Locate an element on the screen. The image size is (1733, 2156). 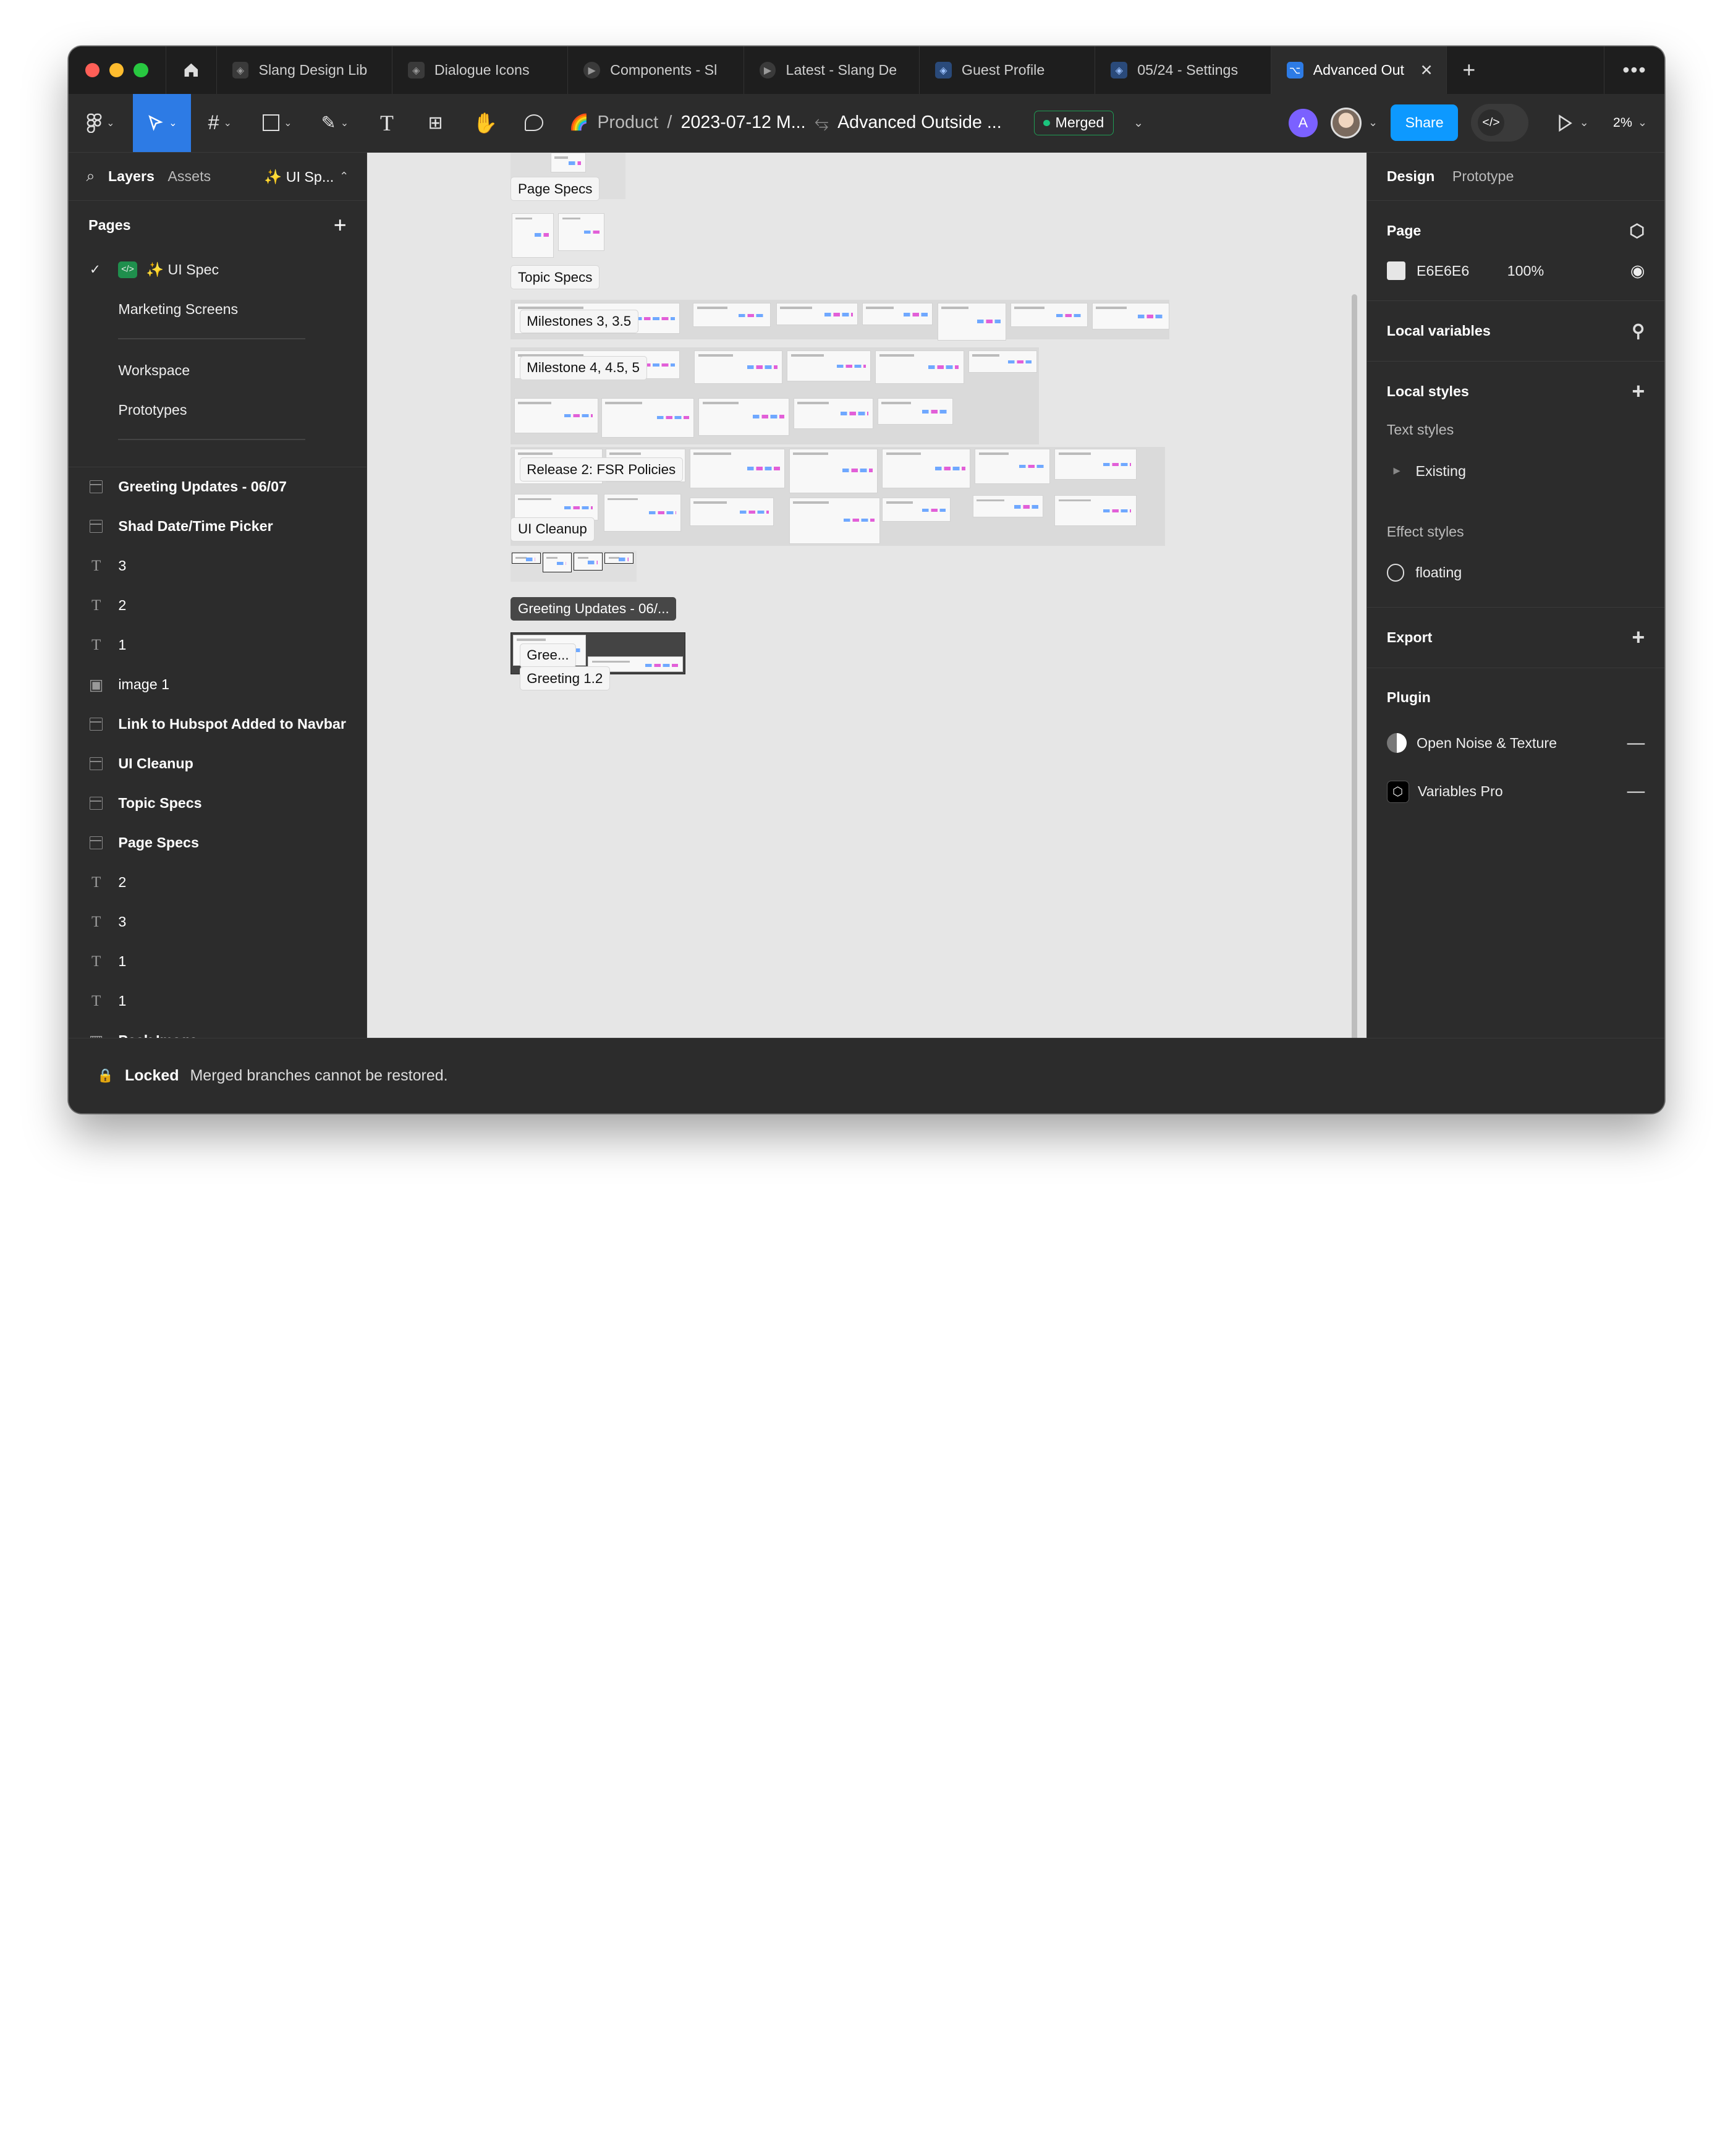
page-specs-label: Page Specs is located at coordinates (555, 189).